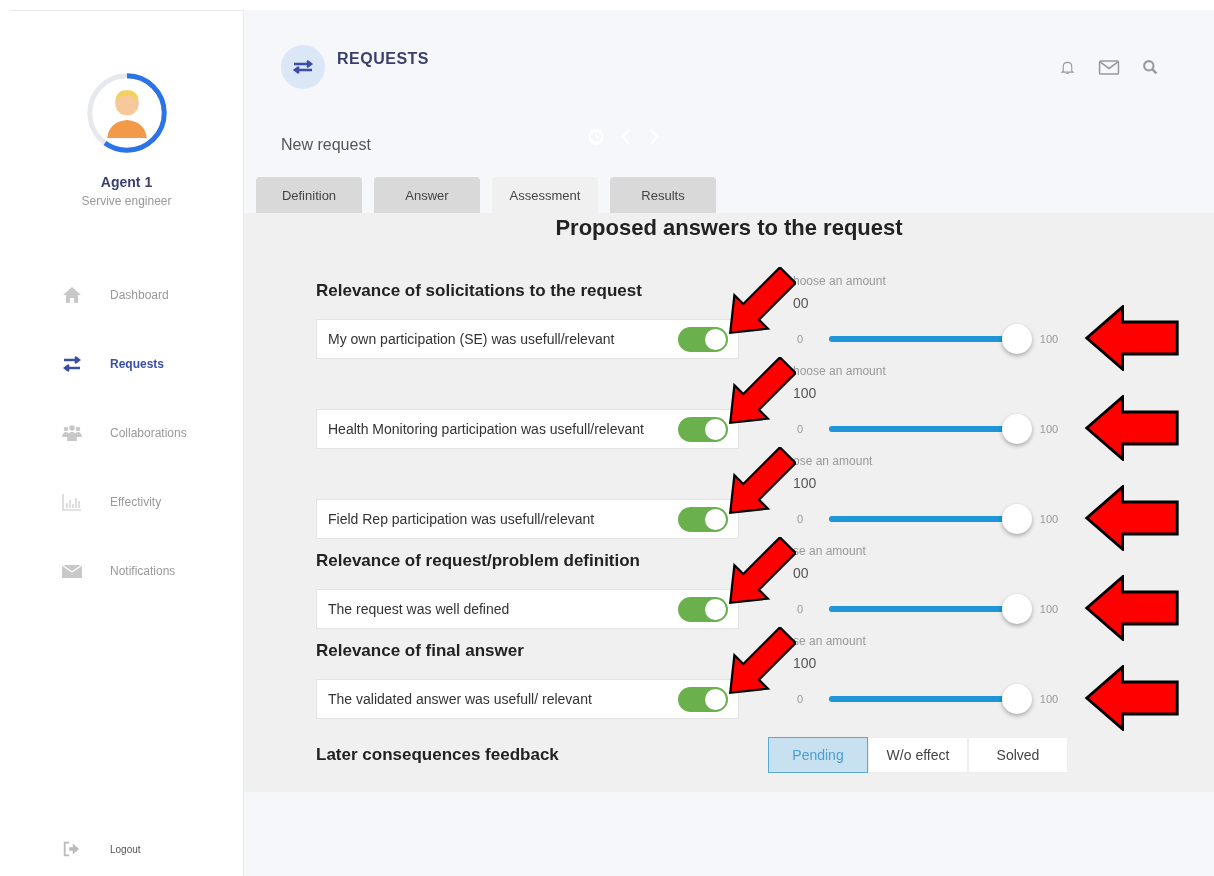 Image resolution: width=1214 pixels, height=876 pixels. I want to click on question-label: Field Rep participation was usefull/relevant, so click(462, 519).